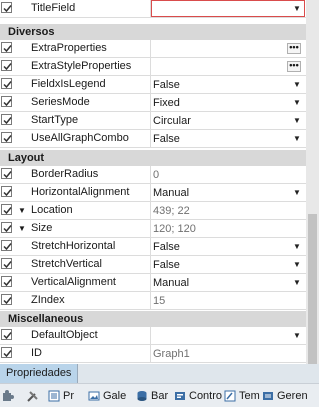  Describe the element at coordinates (81, 66) in the screenshot. I see `property-name: ExtraStyleProperties` at that location.